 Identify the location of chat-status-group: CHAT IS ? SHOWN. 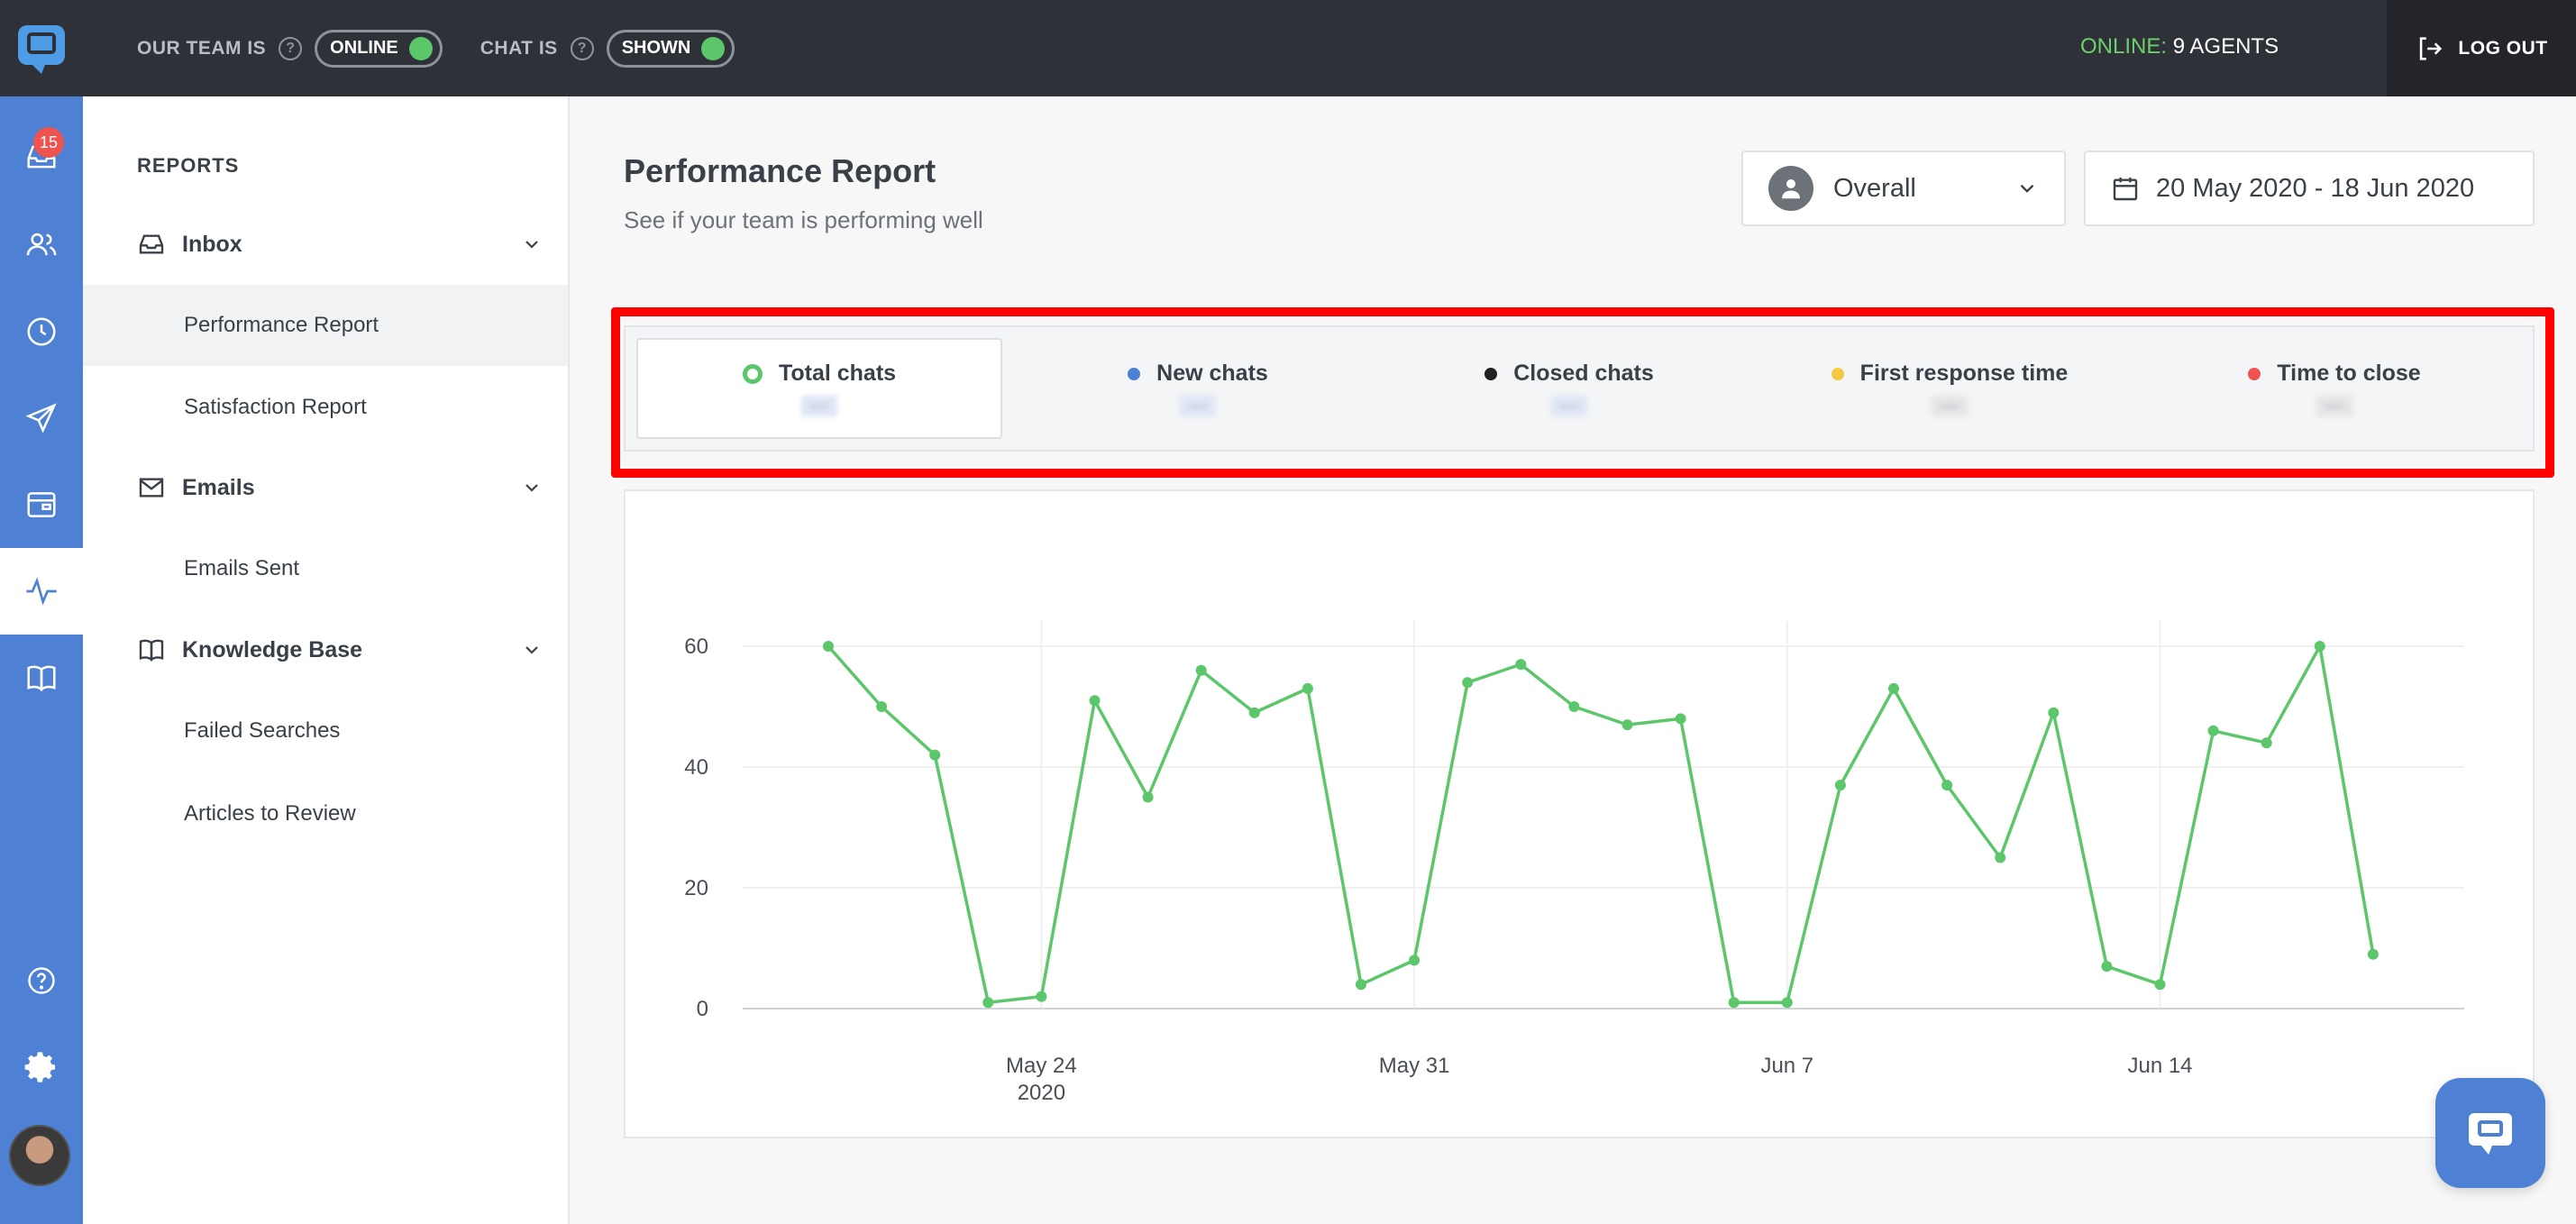
(608, 48).